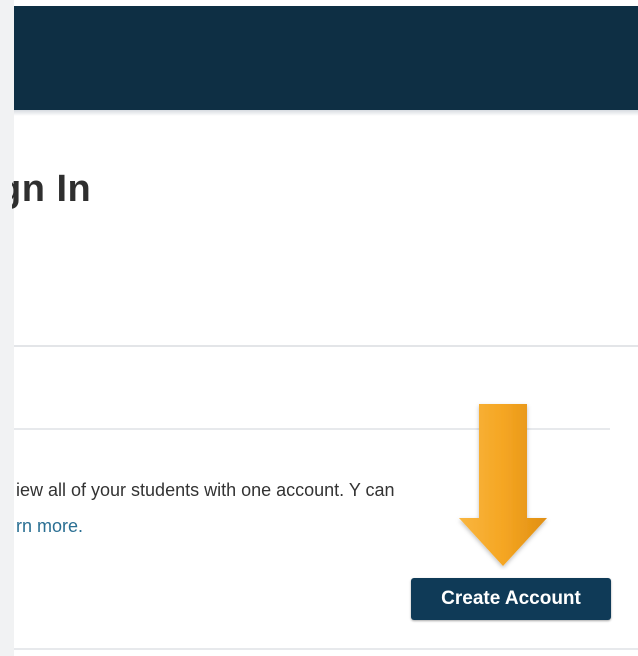  Describe the element at coordinates (52, 189) in the screenshot. I see `page-title: gn In` at that location.